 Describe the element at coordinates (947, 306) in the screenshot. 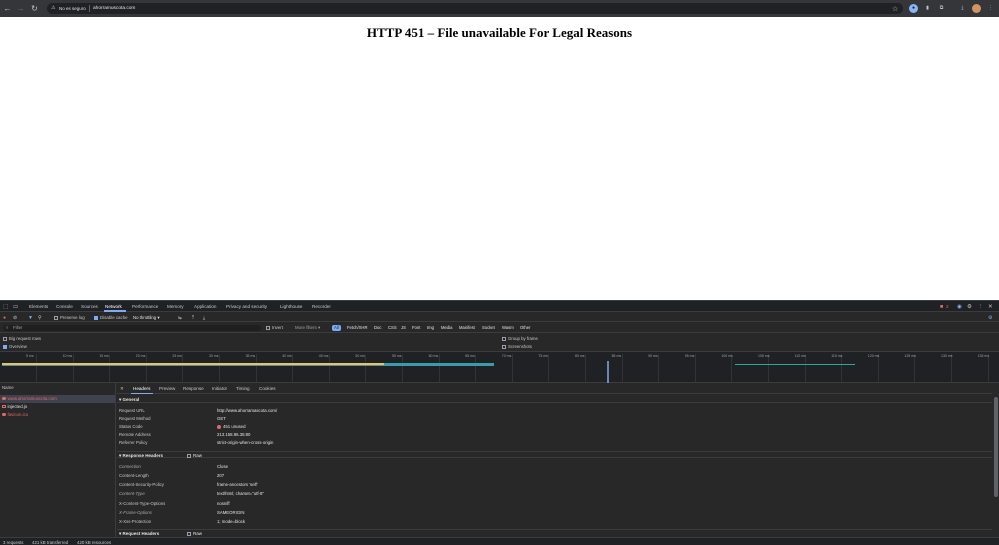

I see `issues-count: 2` at that location.